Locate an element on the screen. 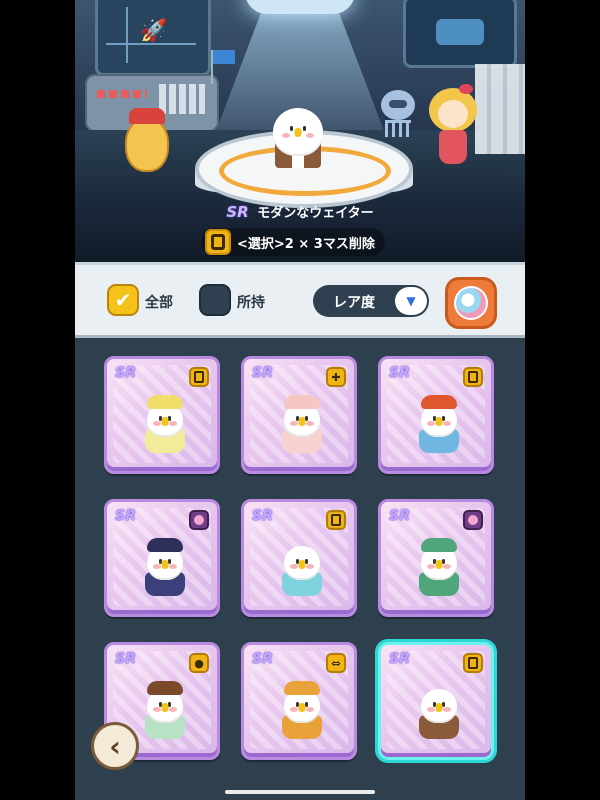 The image size is (600, 800). chevron-down-icon: ▼ is located at coordinates (411, 301).